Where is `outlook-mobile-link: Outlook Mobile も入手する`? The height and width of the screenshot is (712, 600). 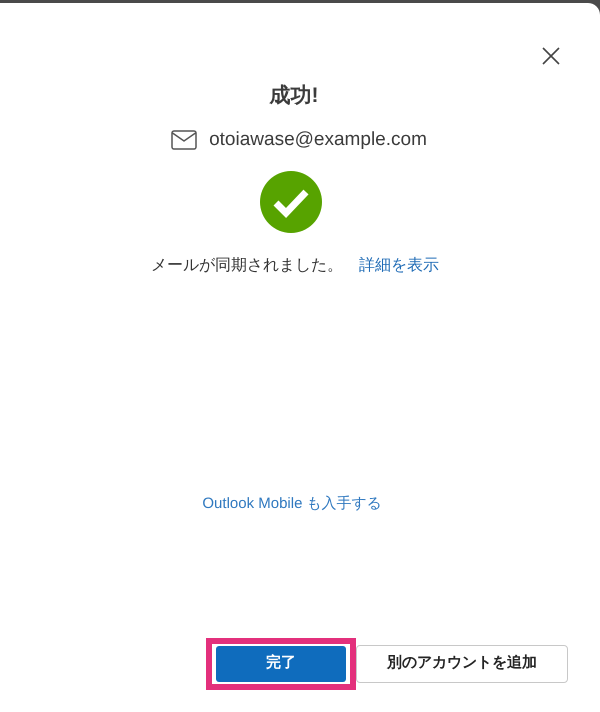 outlook-mobile-link: Outlook Mobile も入手する is located at coordinates (292, 504).